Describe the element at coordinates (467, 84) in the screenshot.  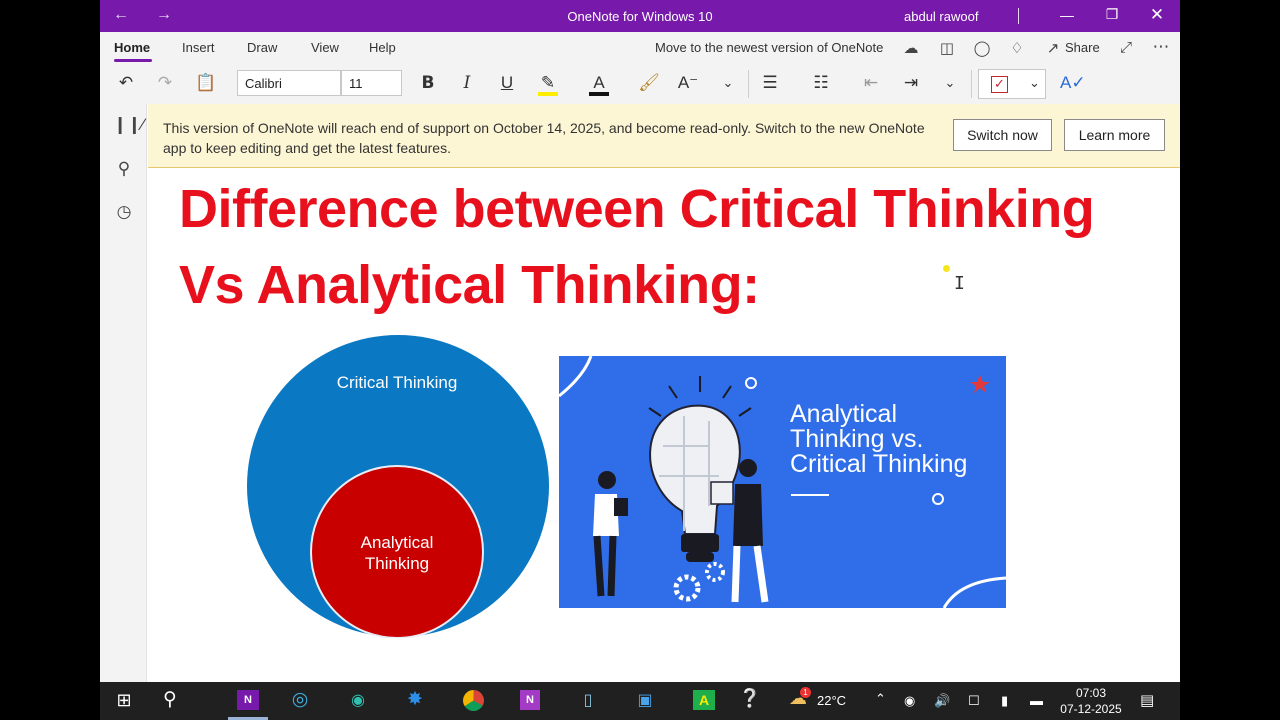
I see `italic-button: I` at that location.